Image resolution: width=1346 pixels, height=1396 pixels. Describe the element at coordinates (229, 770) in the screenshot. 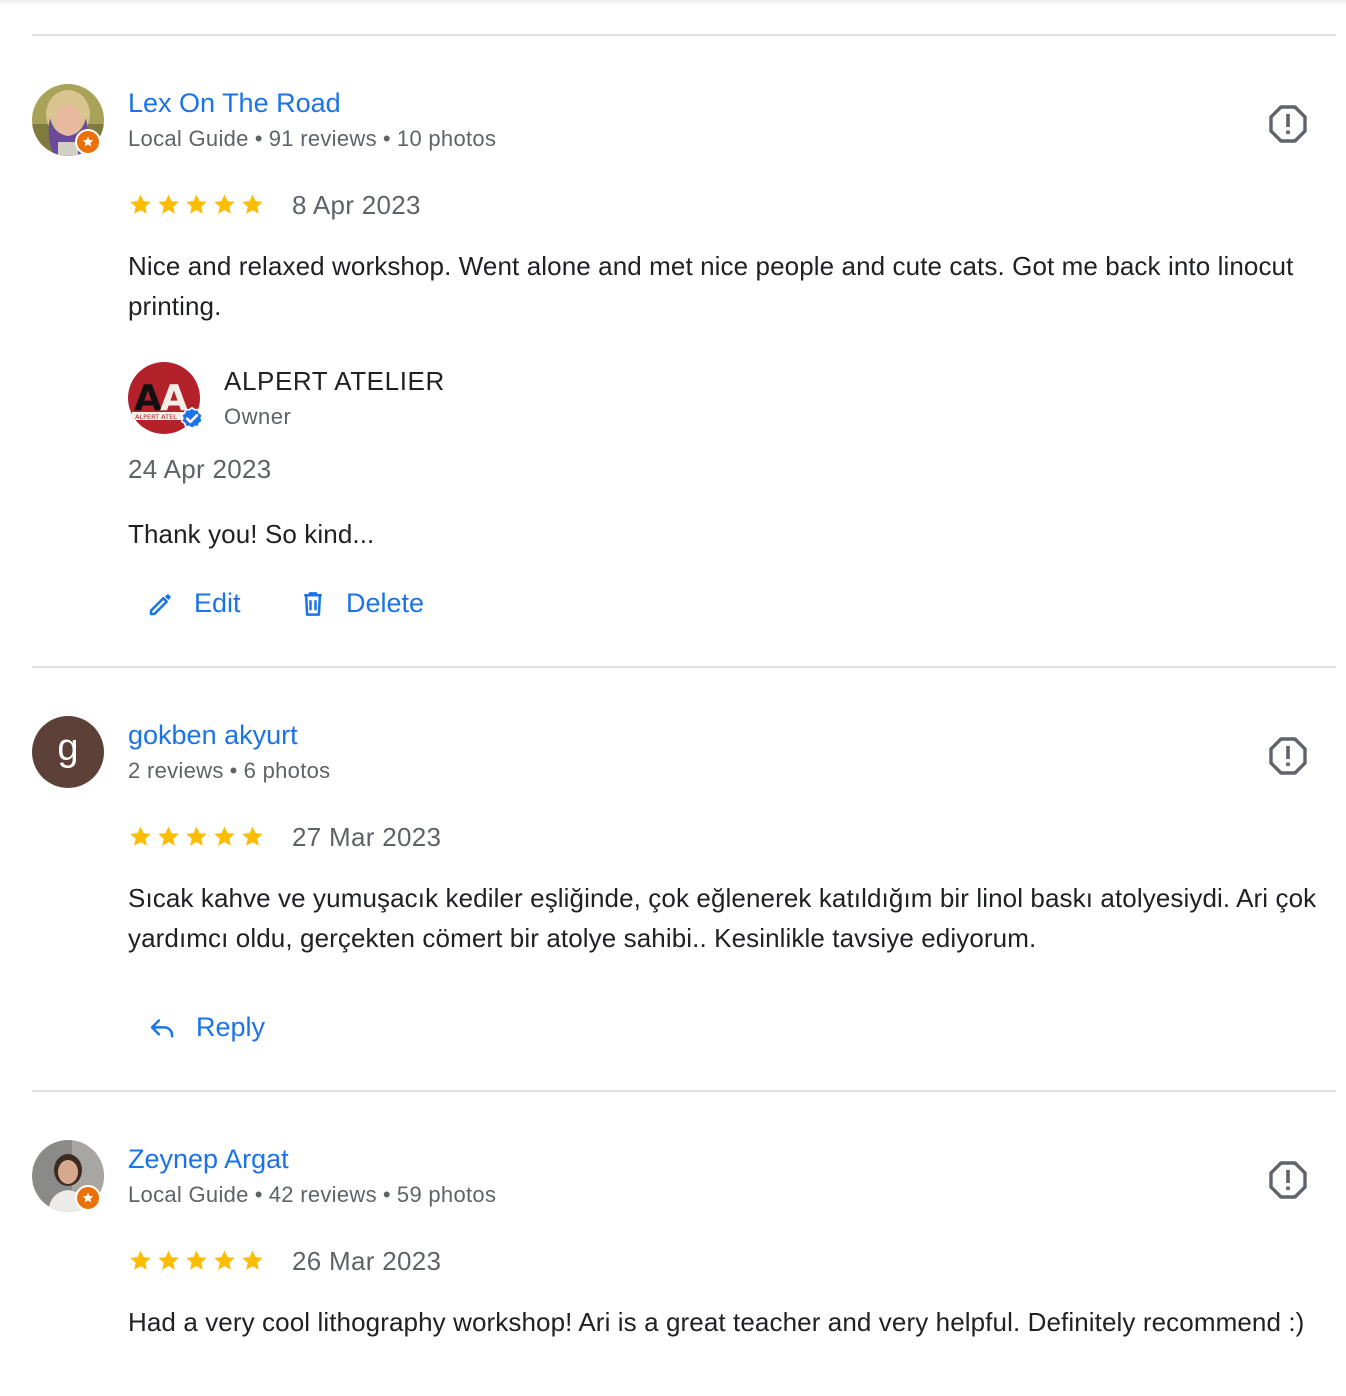

I see `reviewer-meta: 2 reviews • 6 photos` at that location.